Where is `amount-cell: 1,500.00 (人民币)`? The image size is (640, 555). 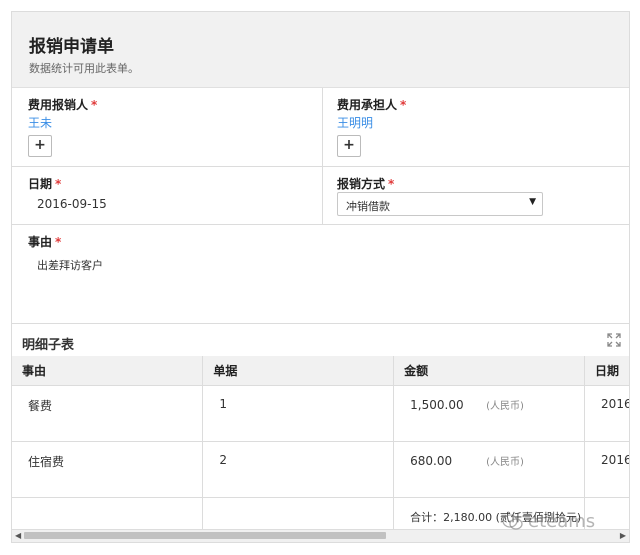
amount-cell: 1,500.00 (人民币) is located at coordinates (489, 413).